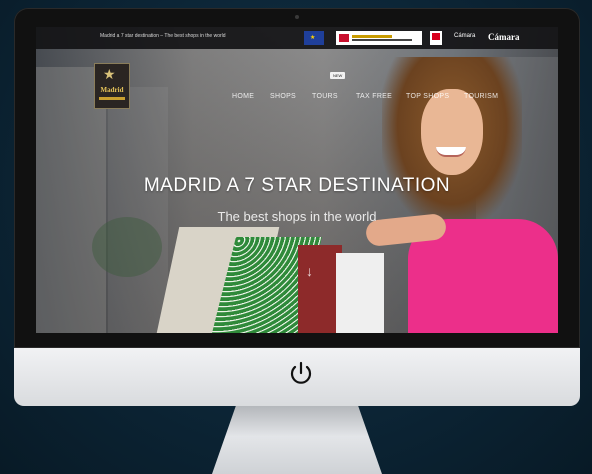  What do you see at coordinates (379, 38) in the screenshot?
I see `government-logo` at bounding box center [379, 38].